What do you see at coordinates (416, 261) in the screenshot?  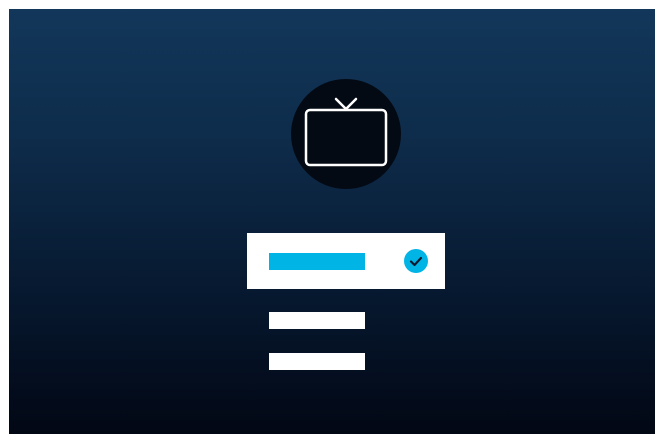 I see `check-circle-icon` at bounding box center [416, 261].